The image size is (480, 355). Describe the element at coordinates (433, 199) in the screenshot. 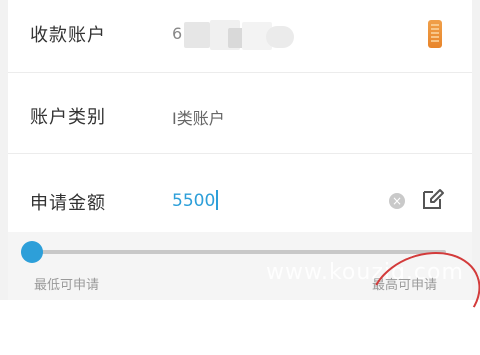

I see `edit-icon` at that location.